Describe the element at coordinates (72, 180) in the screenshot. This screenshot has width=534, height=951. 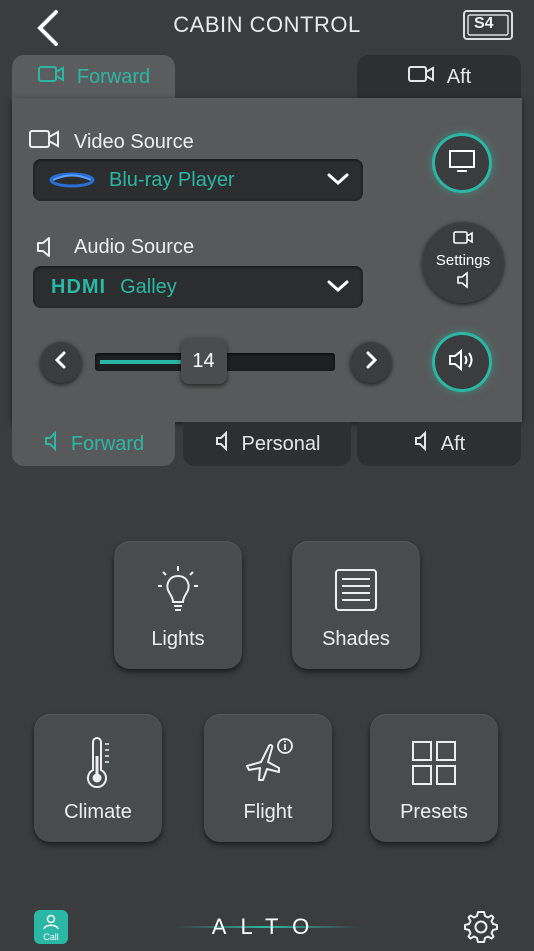
I see `bluray-icon` at that location.